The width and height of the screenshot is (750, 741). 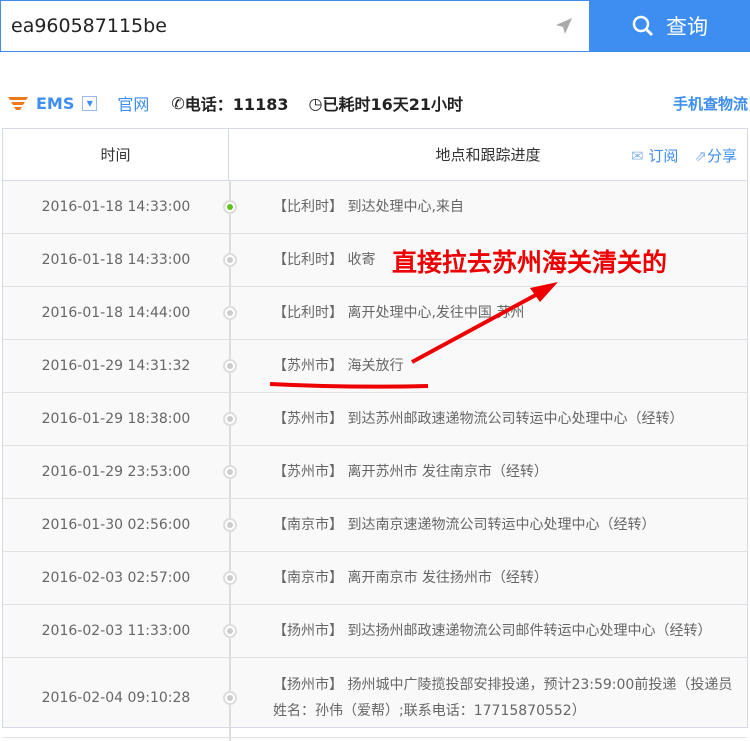 I want to click on row-description: 【南京市】 离开南京市 发往扬州市（经转）, so click(x=410, y=578).